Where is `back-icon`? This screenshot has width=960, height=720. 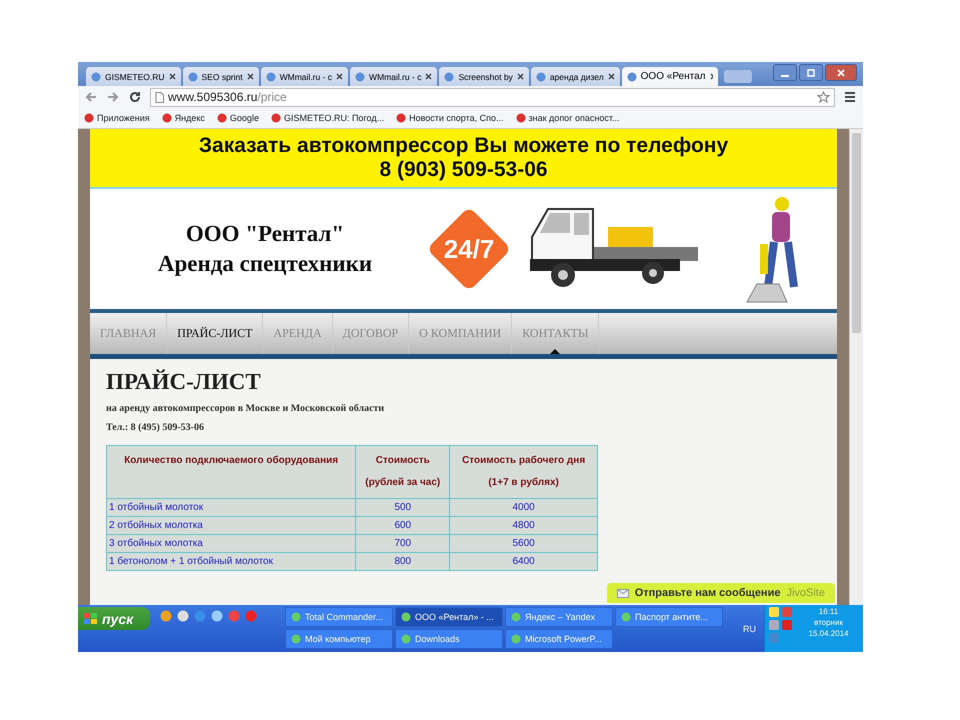 back-icon is located at coordinates (91, 97).